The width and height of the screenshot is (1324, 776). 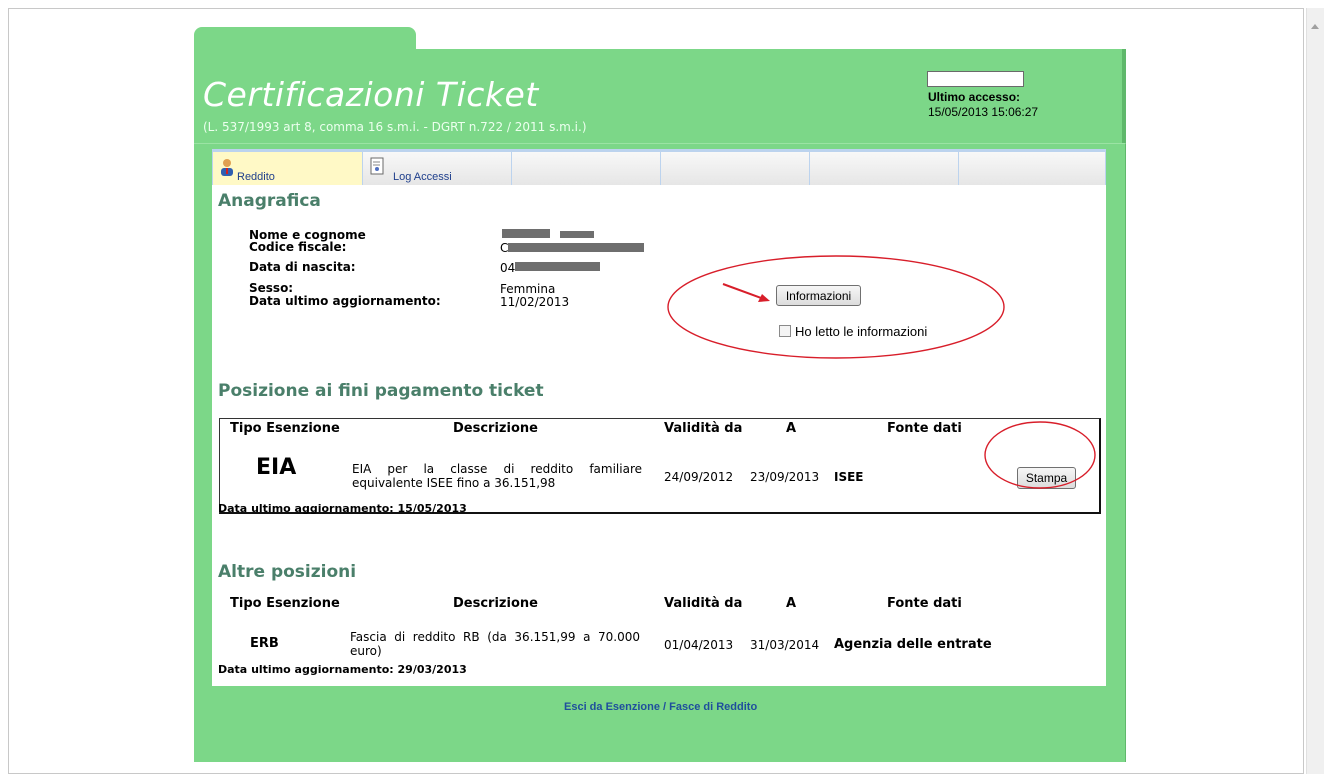 I want to click on col-descrizione: Descrizione, so click(x=495, y=428).